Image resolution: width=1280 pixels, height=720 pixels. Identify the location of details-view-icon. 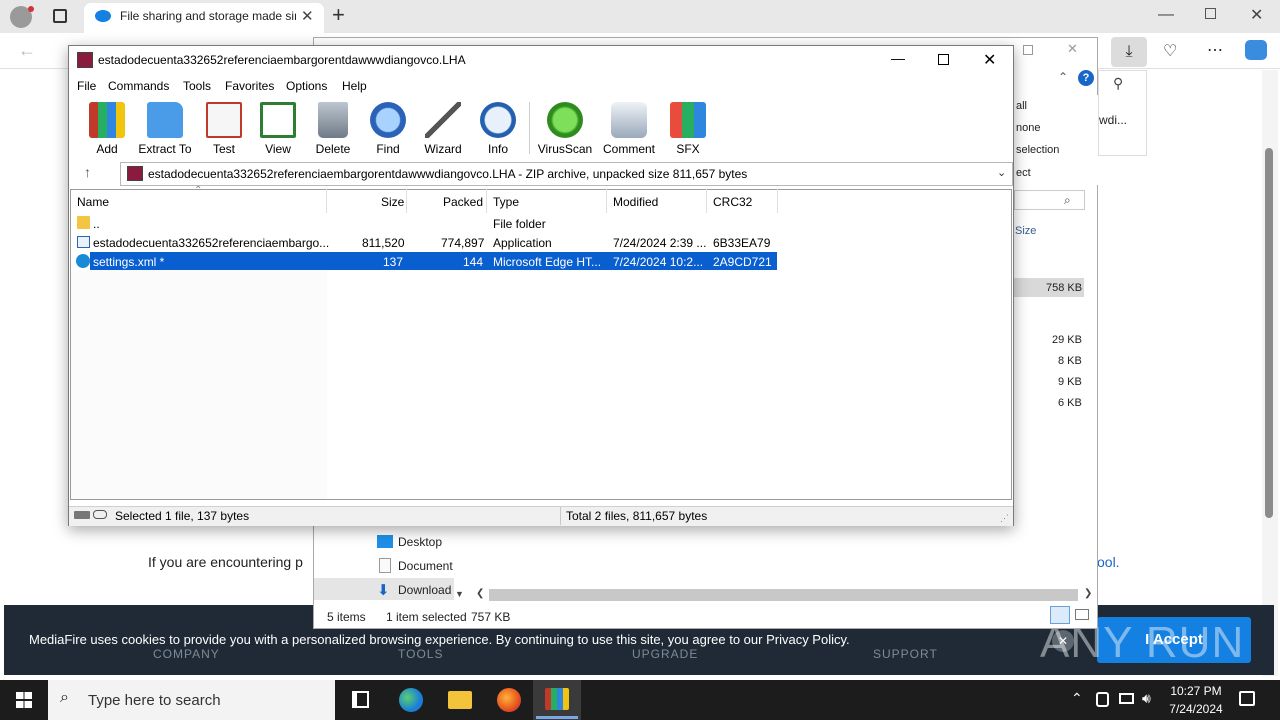
(1060, 615).